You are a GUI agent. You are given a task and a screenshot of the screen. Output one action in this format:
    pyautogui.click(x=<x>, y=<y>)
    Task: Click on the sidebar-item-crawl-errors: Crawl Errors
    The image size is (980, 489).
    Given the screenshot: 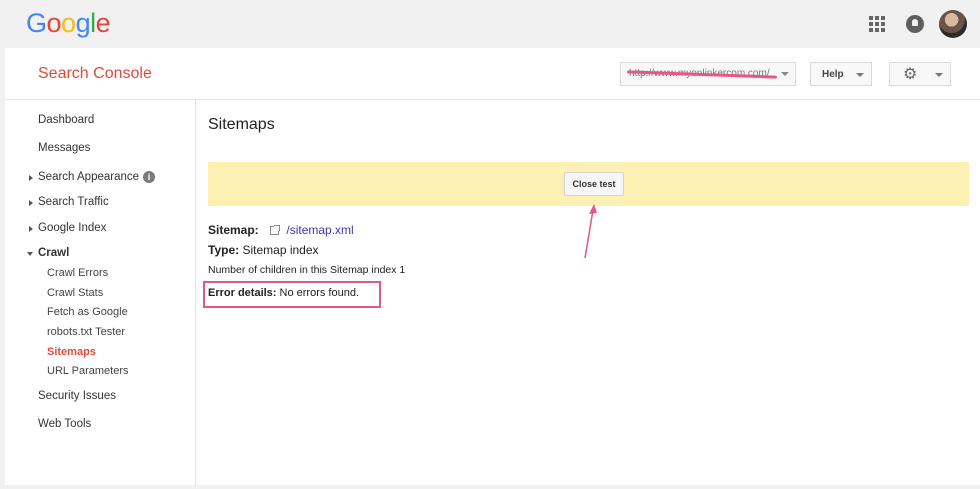 What is the action you would take?
    pyautogui.click(x=77, y=273)
    